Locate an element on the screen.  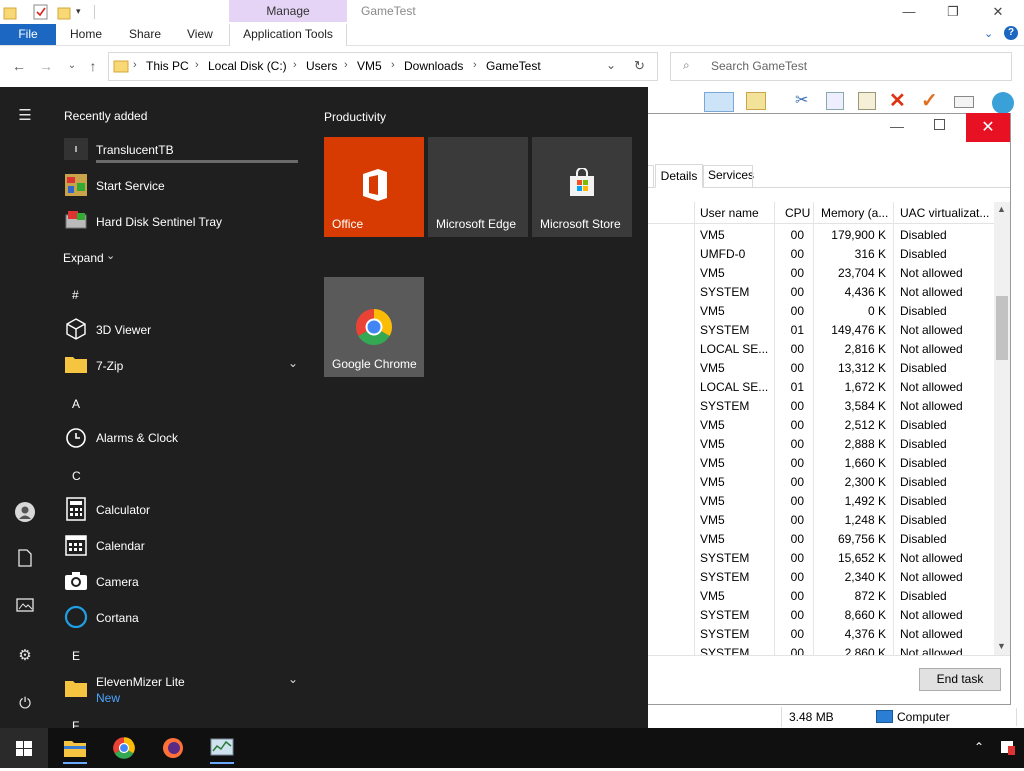
check-icon: ✓ is located at coordinates (929, 100).